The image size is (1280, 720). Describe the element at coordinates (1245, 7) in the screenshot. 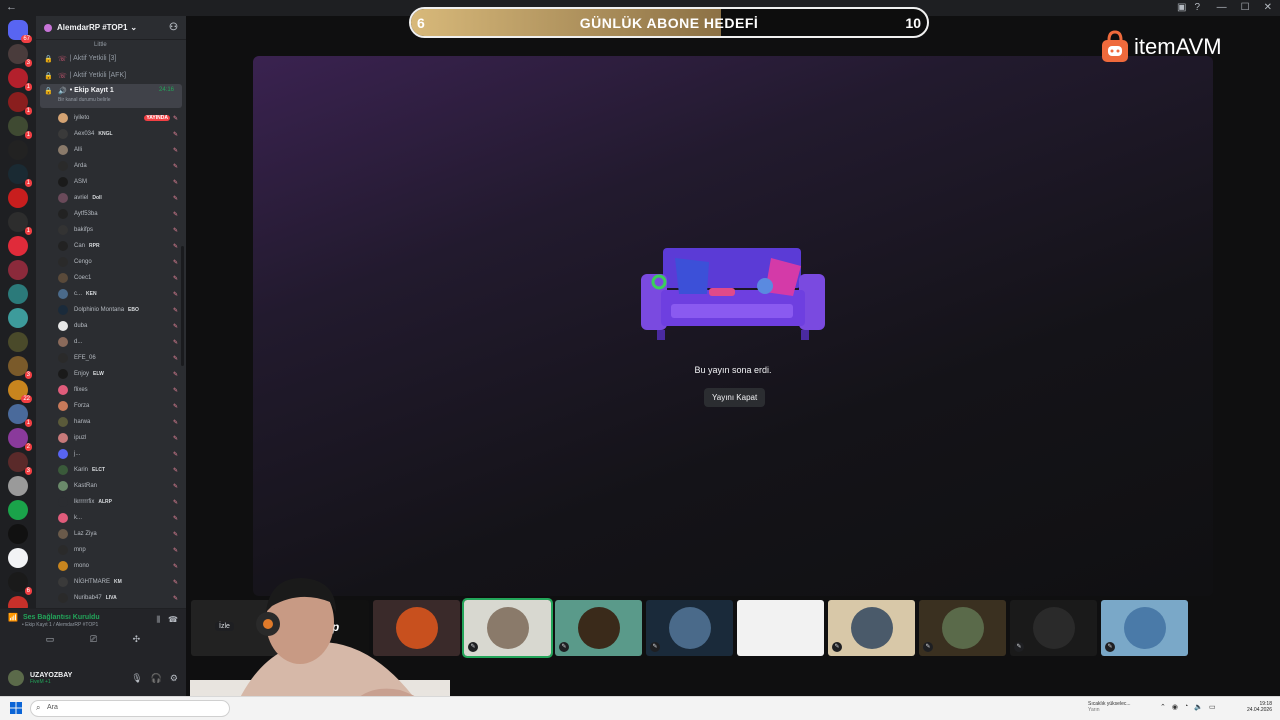

I see `maximize-button: ☐` at that location.